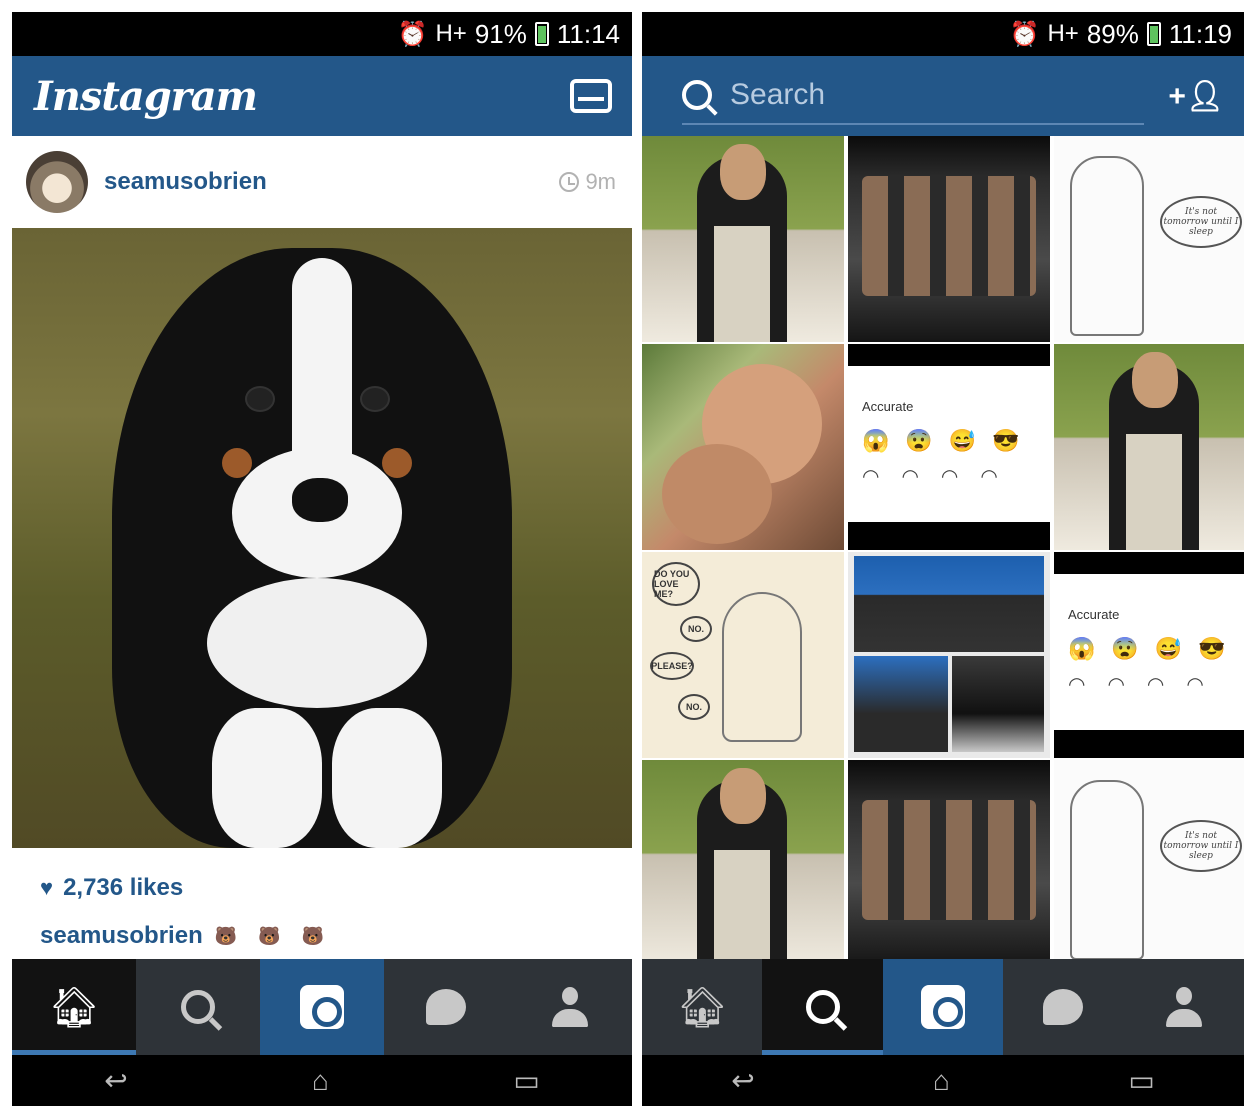  What do you see at coordinates (322, 182) in the screenshot?
I see `post-header: seamusobrien 9m` at bounding box center [322, 182].